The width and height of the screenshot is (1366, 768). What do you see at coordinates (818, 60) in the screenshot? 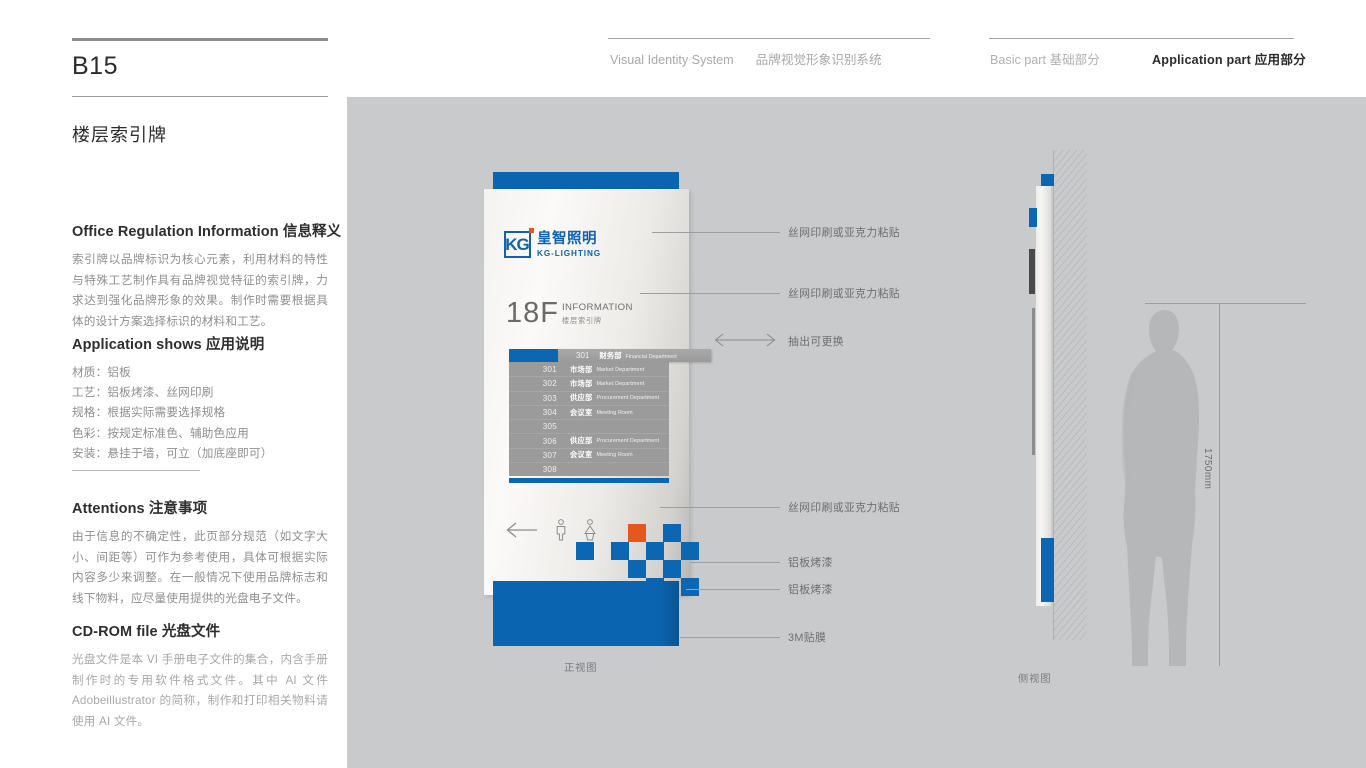
I see `header-vis-cn: 品牌视觉形象识别系统` at bounding box center [818, 60].